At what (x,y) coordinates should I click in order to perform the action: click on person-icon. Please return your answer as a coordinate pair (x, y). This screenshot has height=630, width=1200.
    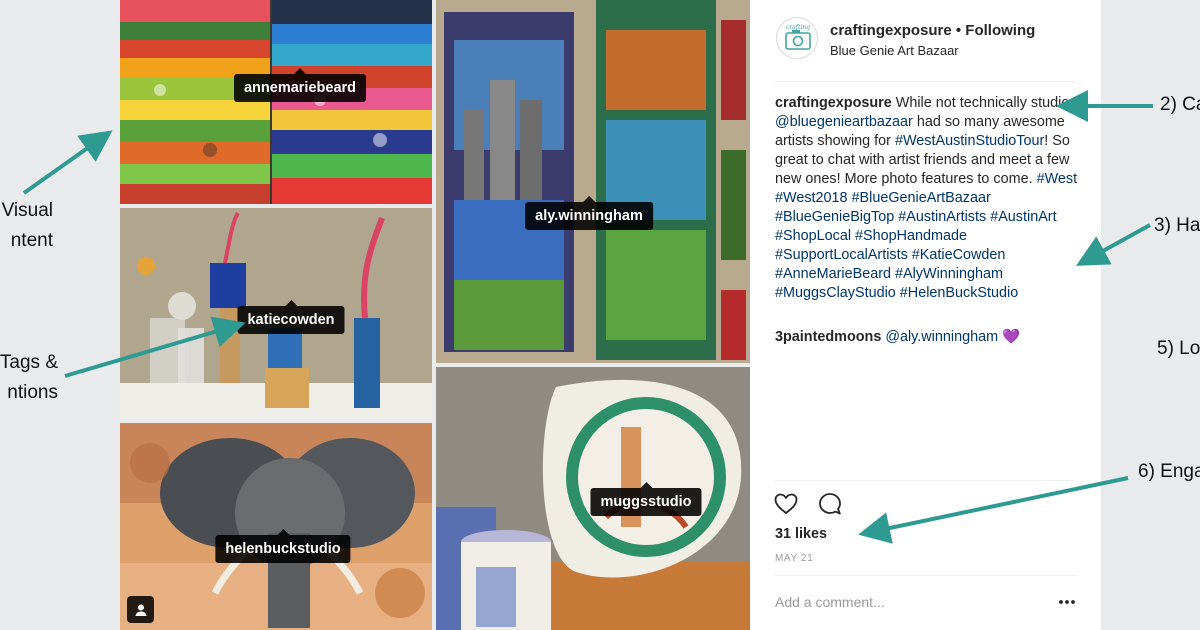
    Looking at the image, I should click on (140, 610).